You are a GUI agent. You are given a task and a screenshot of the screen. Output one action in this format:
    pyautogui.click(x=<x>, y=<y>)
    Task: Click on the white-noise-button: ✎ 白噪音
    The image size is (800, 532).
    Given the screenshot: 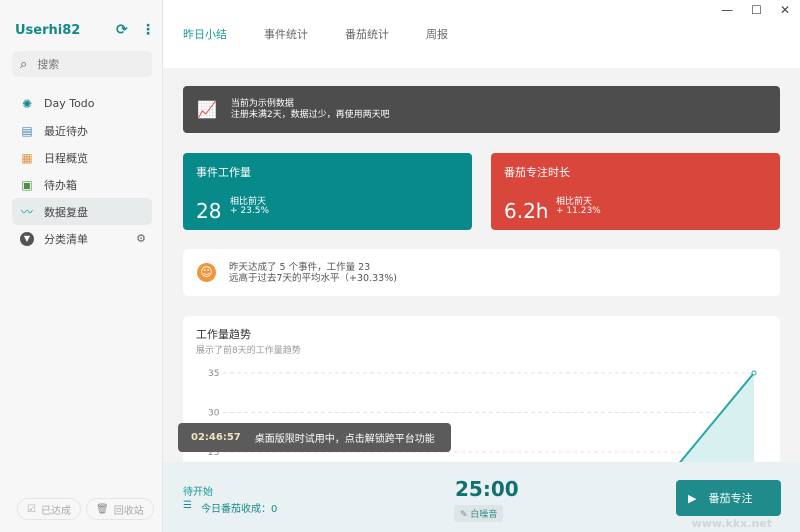 What is the action you would take?
    pyautogui.click(x=479, y=513)
    